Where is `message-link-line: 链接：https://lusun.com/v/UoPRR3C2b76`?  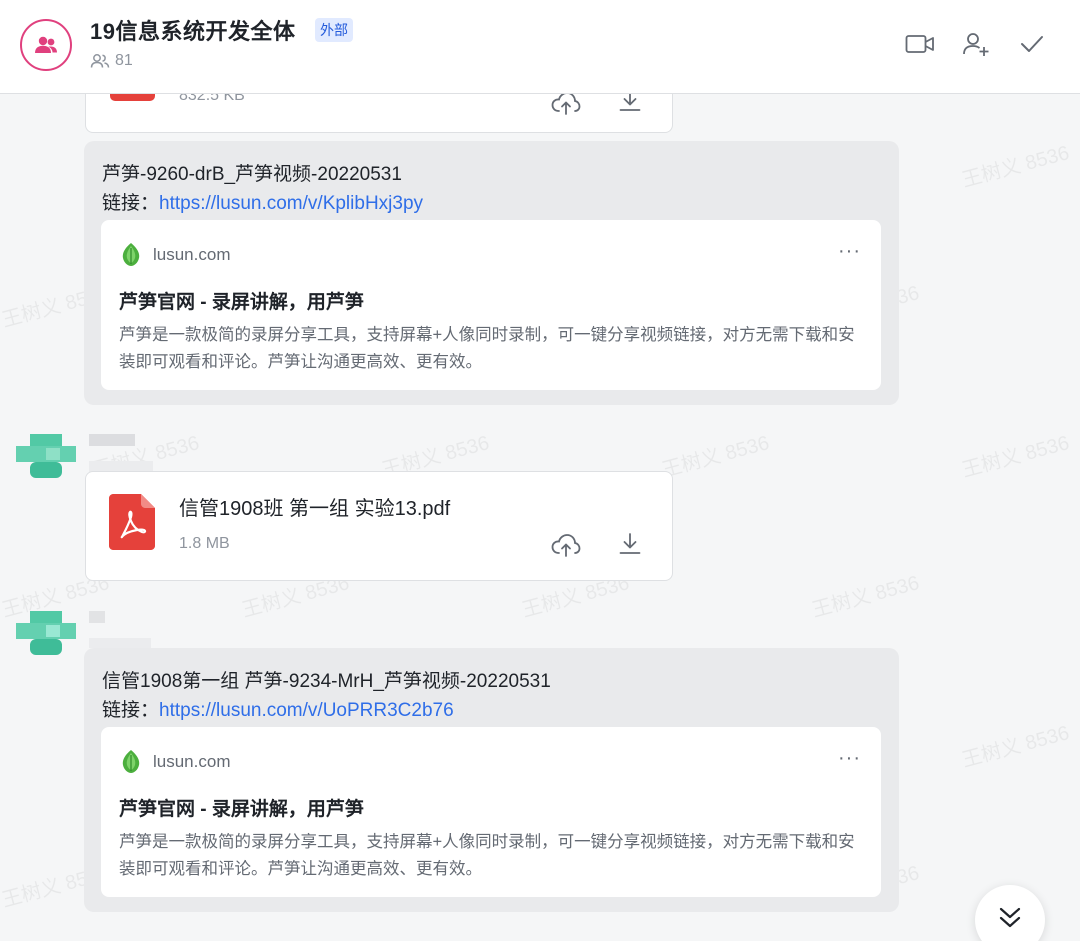
message-link-line: 链接：https://lusun.com/v/UoPRR3C2b76 is located at coordinates (278, 708).